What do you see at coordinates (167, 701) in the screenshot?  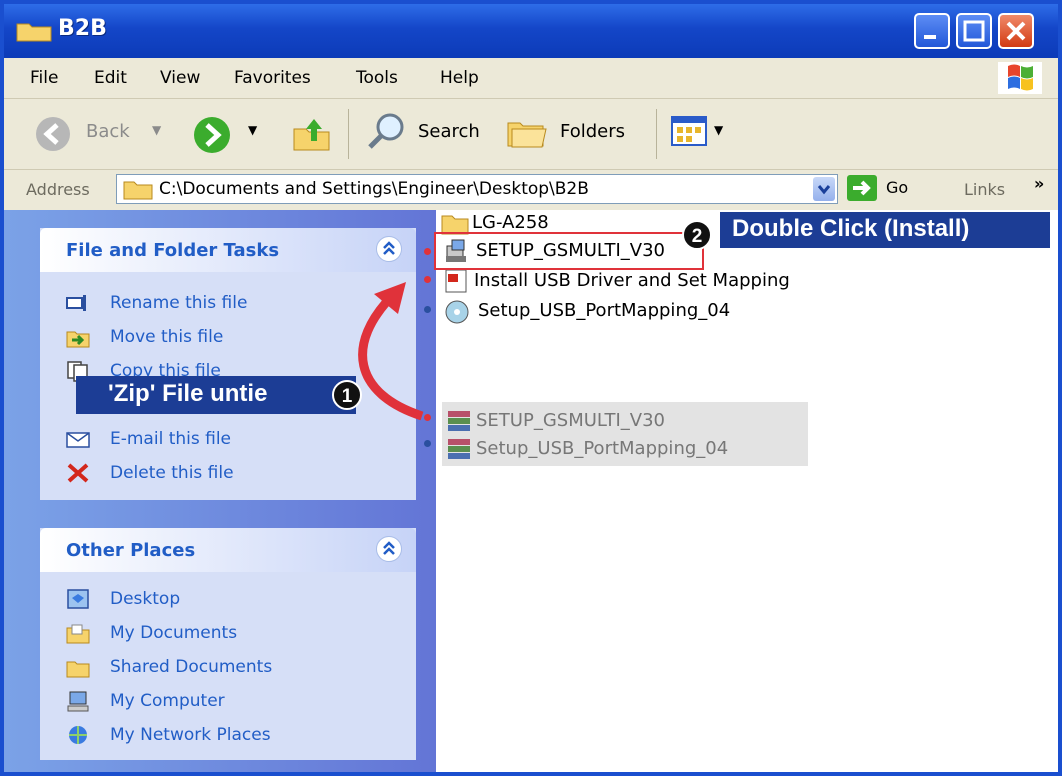 I see `place-label: My Computer` at bounding box center [167, 701].